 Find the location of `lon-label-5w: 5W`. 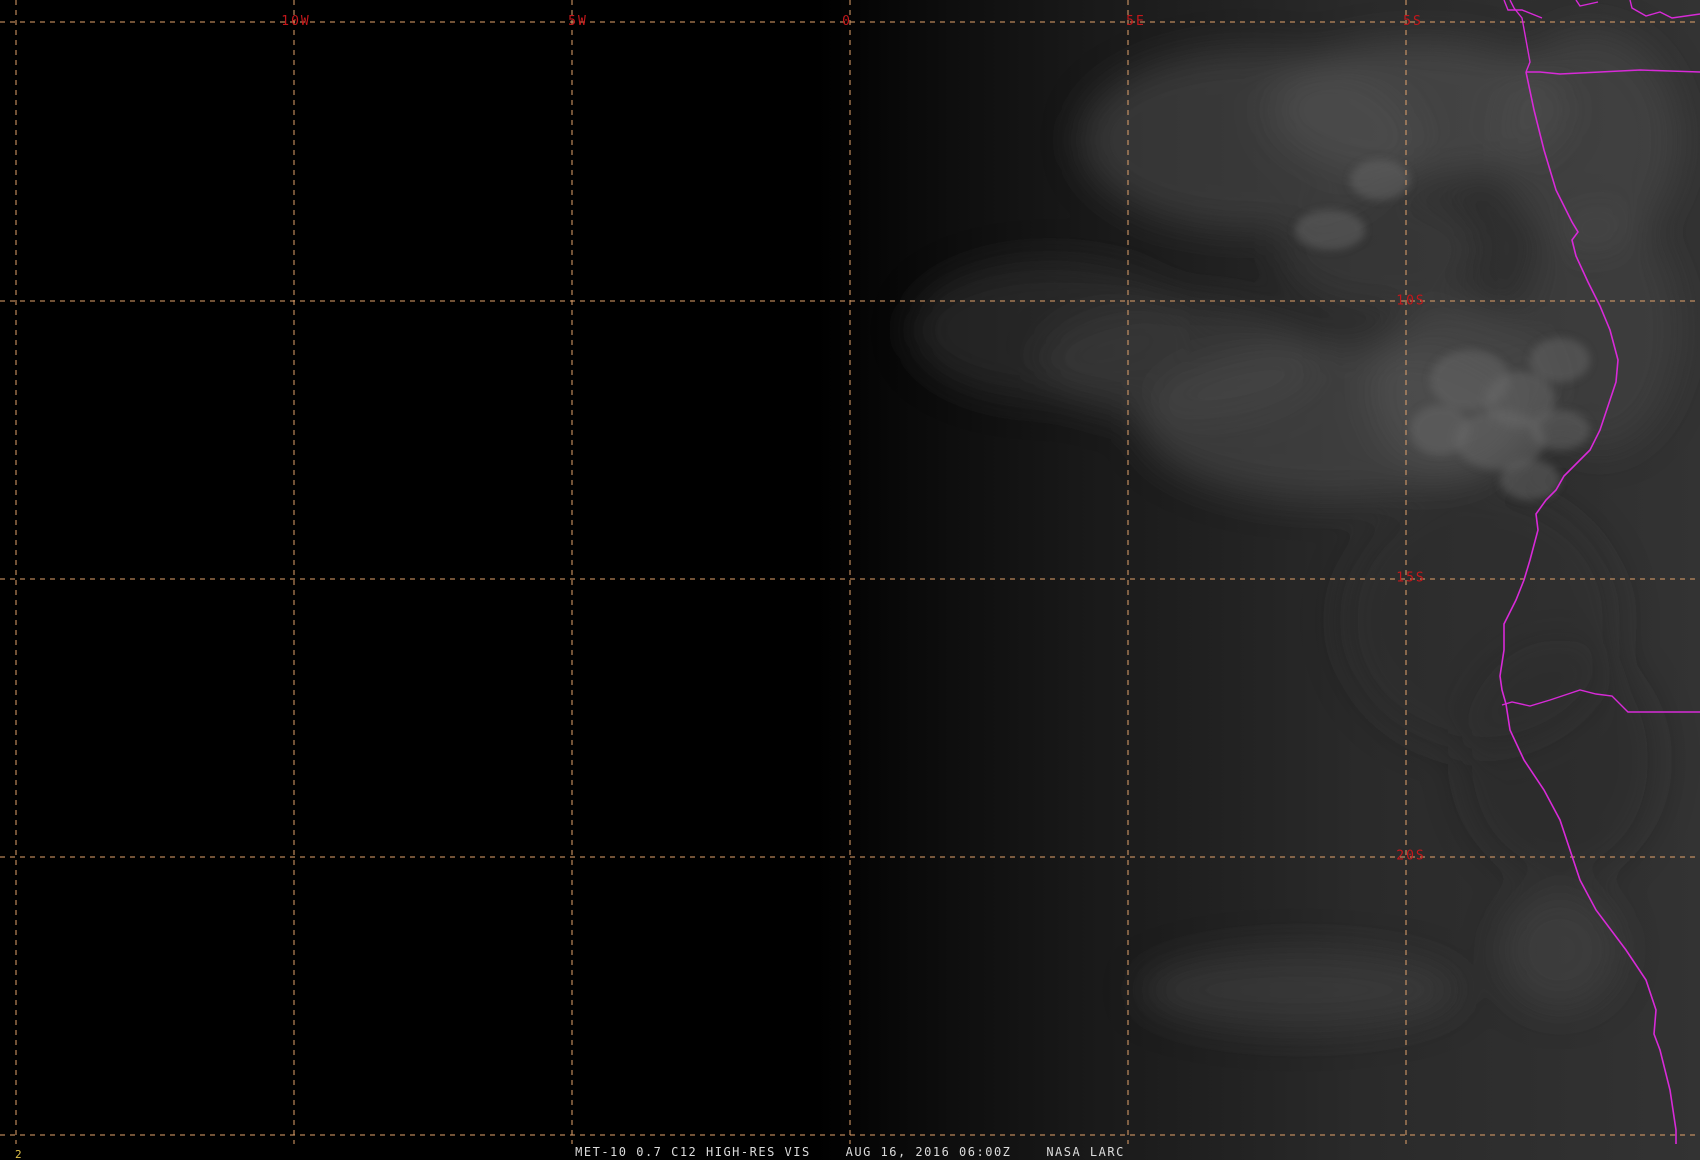

lon-label-5w: 5W is located at coordinates (578, 21).